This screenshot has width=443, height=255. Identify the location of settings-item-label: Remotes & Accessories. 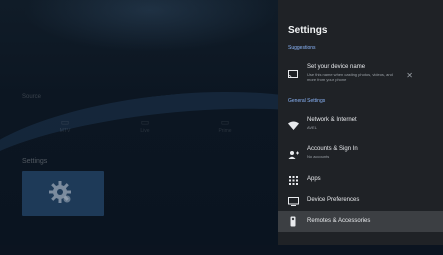
(339, 221).